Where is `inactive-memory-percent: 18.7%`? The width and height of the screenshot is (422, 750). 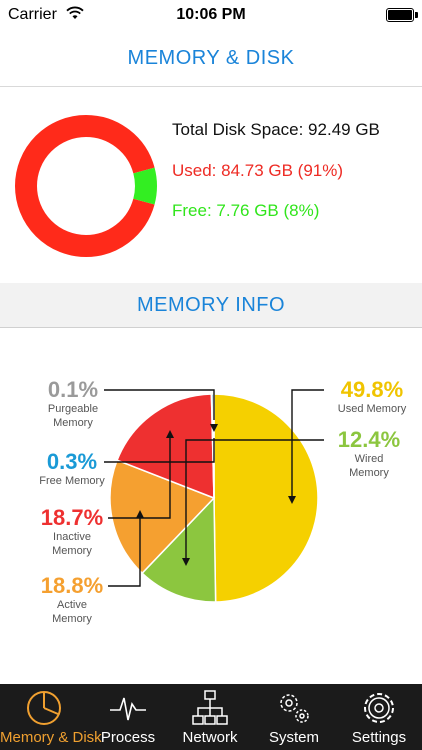 inactive-memory-percent: 18.7% is located at coordinates (72, 517).